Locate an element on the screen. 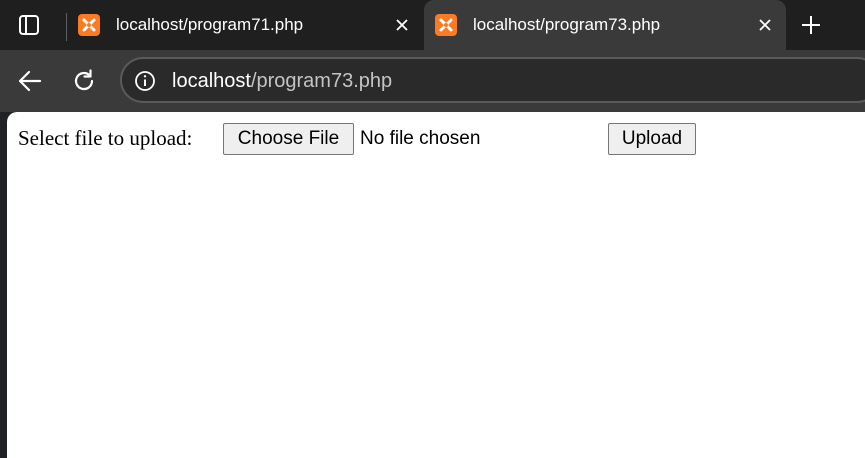 The width and height of the screenshot is (865, 458). toolbar: localhost/program73.php is located at coordinates (432, 81).